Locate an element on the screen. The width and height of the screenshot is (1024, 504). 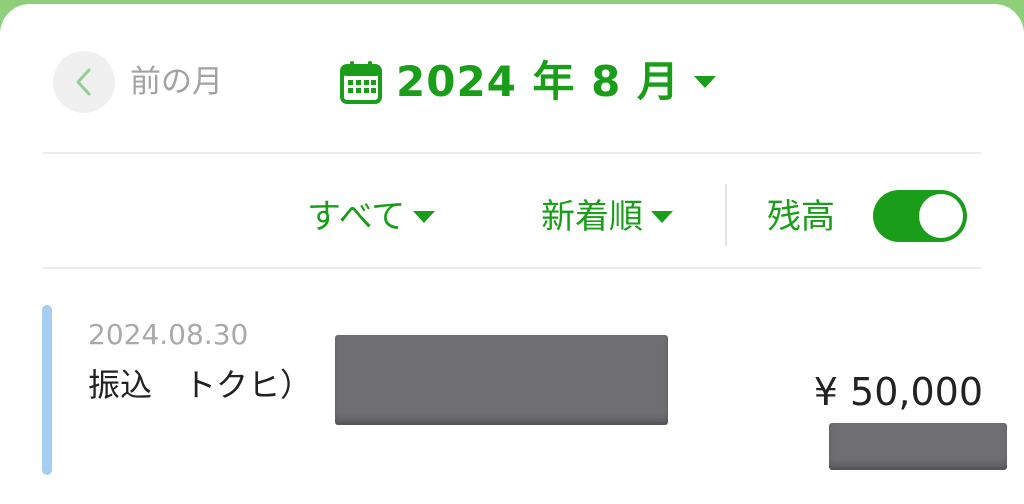
sort-order-label: 新着順 is located at coordinates (592, 217).